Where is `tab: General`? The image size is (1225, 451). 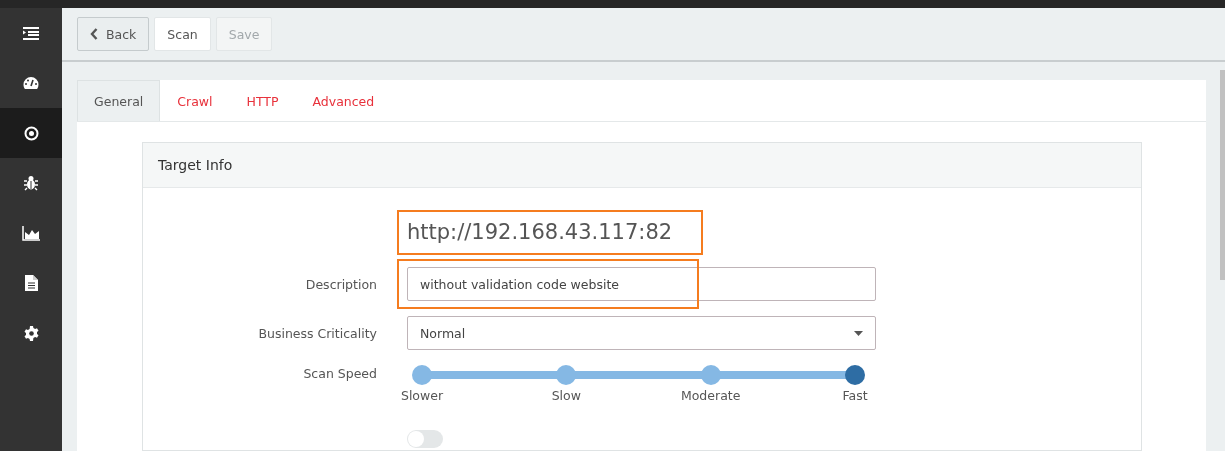 tab: General is located at coordinates (119, 100).